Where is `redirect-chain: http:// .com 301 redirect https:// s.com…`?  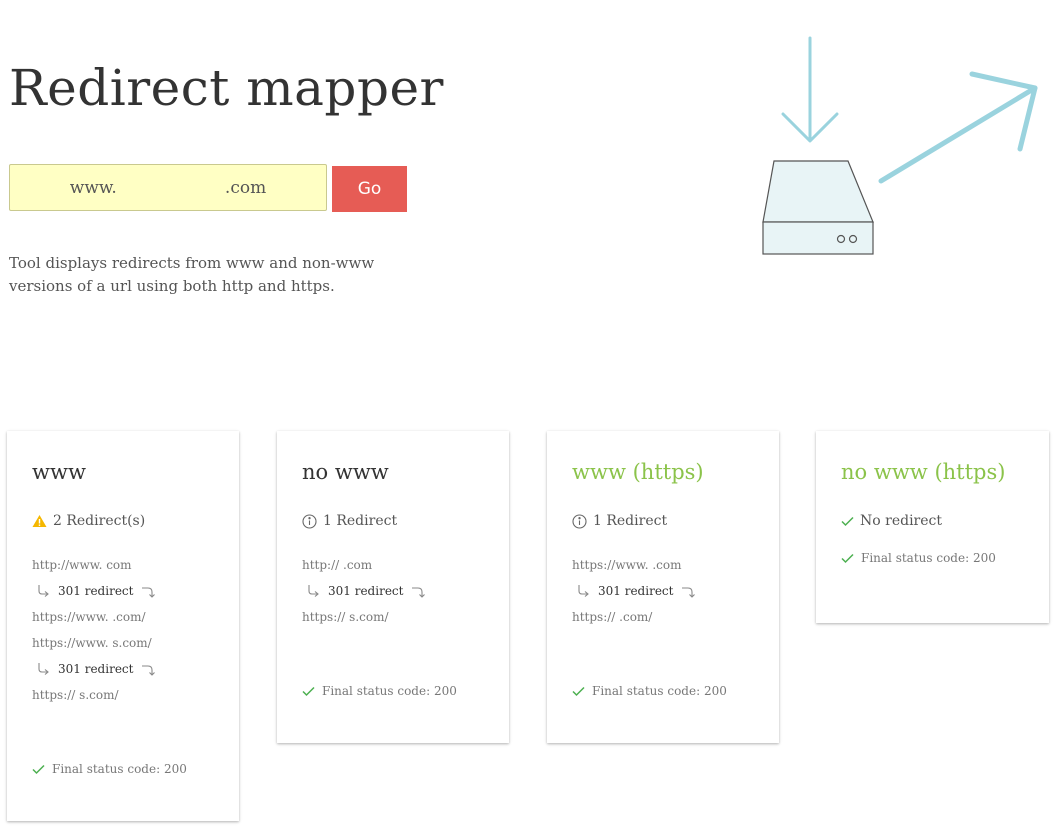 redirect-chain: http:// .com 301 redirect https:// s.com… is located at coordinates (393, 591).